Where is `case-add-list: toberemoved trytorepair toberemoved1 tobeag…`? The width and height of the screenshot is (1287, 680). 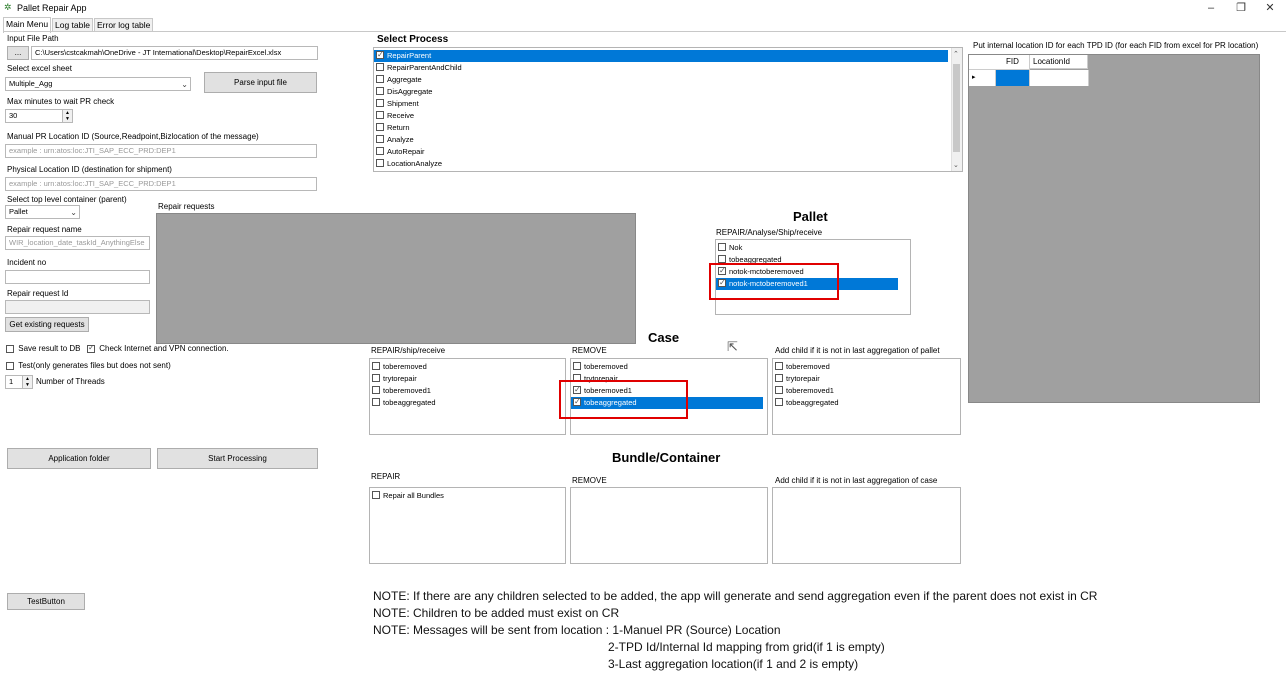
case-add-list: toberemoved trytorepair toberemoved1 tobeag… is located at coordinates (866, 396).